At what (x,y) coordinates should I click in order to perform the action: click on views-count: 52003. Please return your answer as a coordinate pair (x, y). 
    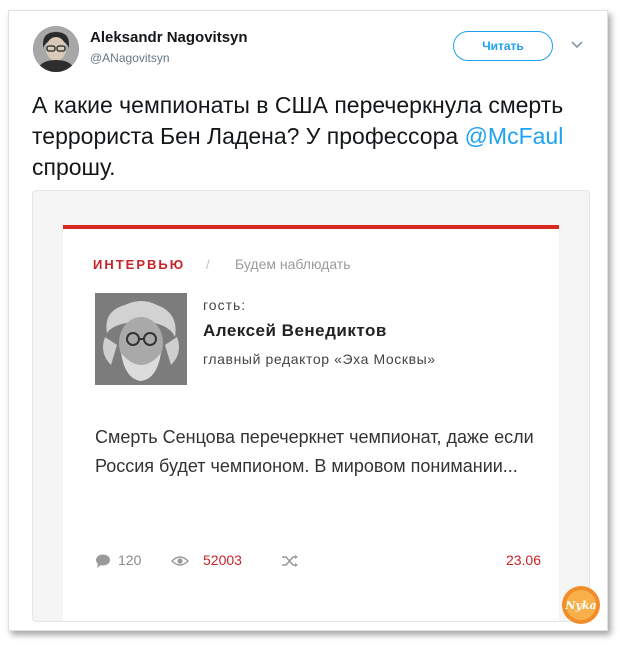
    Looking at the image, I should click on (222, 560).